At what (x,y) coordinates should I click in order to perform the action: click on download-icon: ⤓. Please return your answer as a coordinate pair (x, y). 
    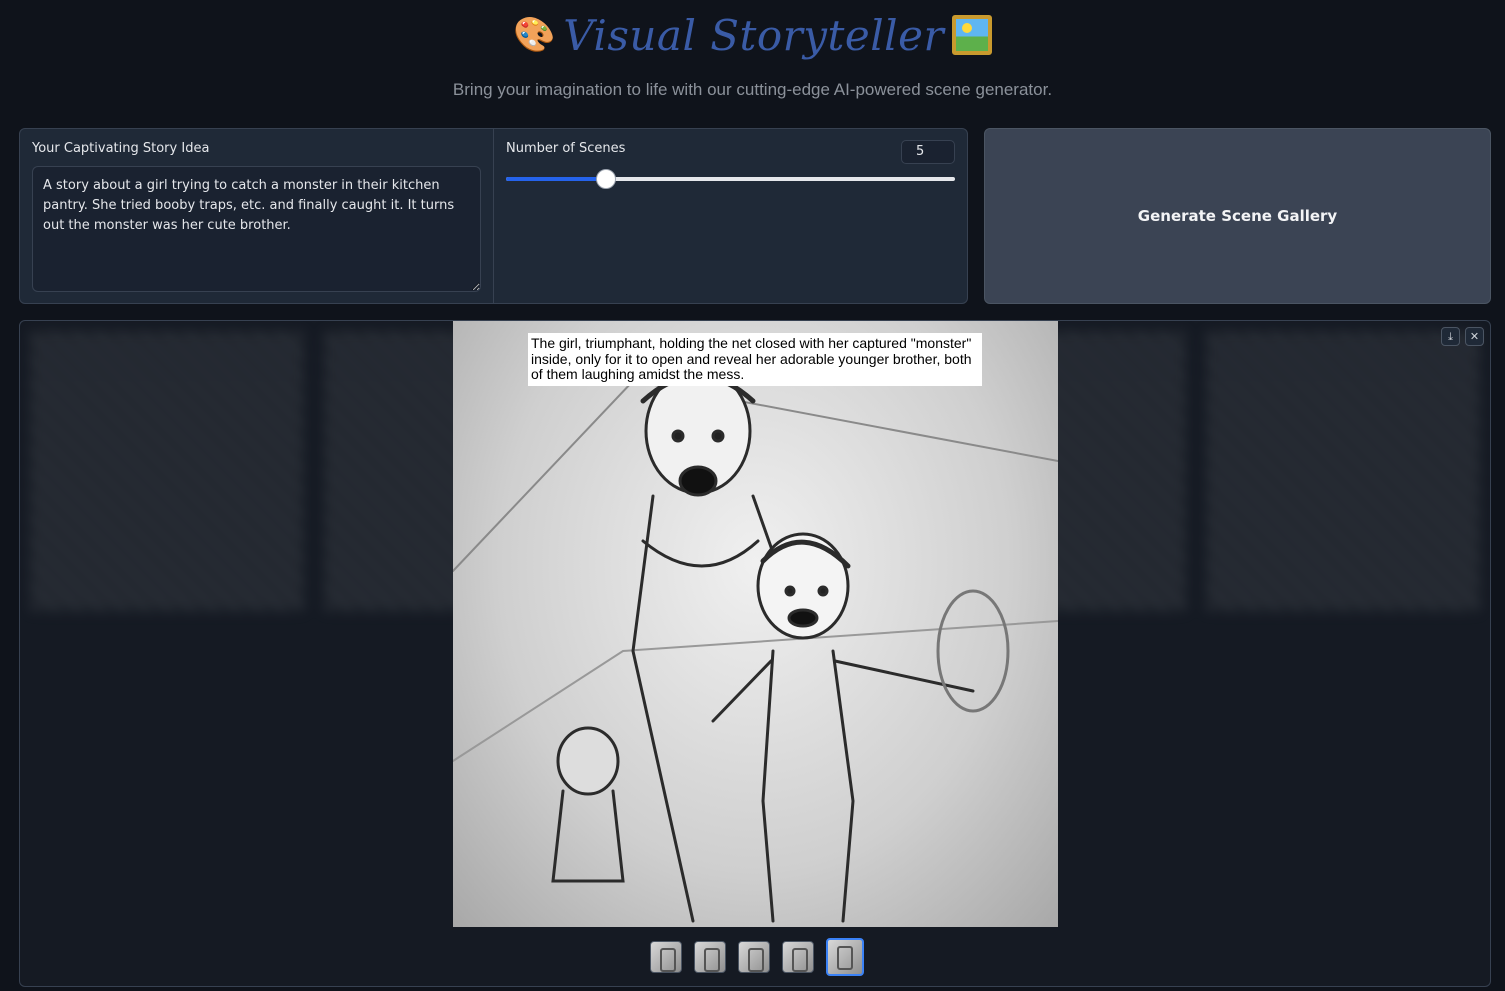
    Looking at the image, I should click on (1450, 336).